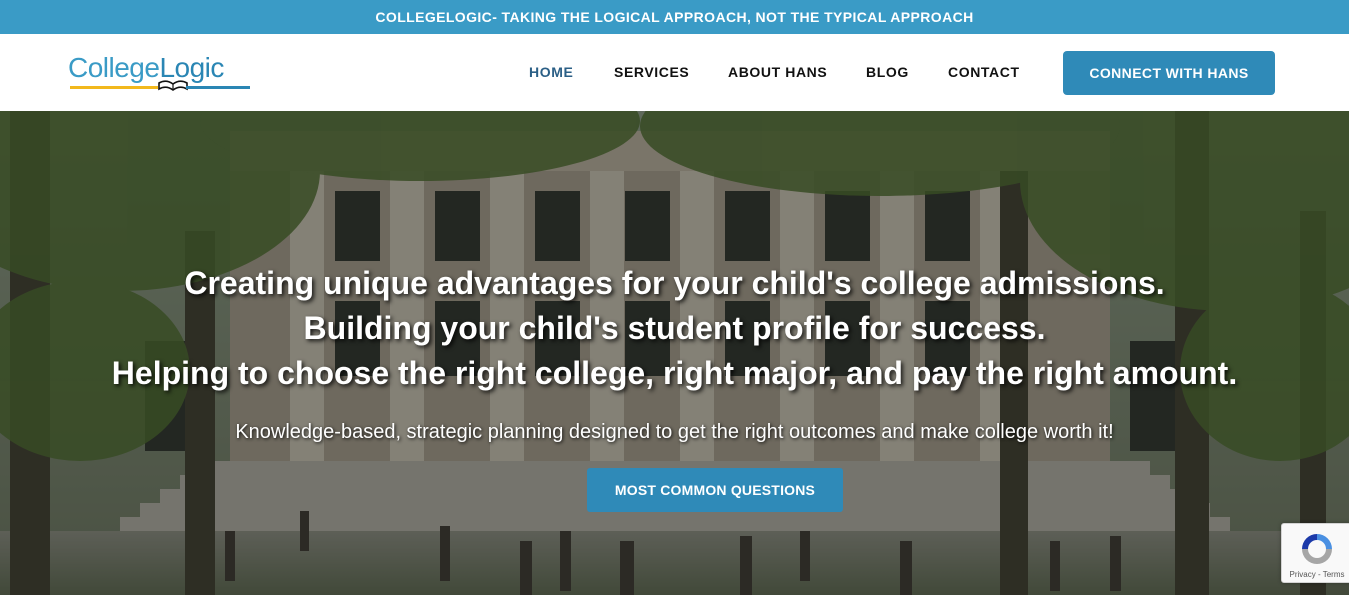 This screenshot has height=595, width=1349. Describe the element at coordinates (114, 87) in the screenshot. I see `logo-underline-yellow` at that location.